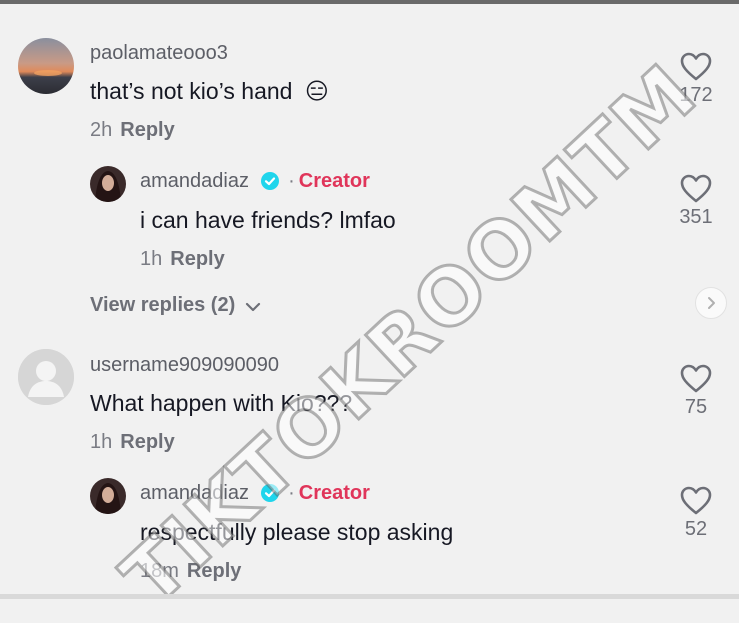  Describe the element at coordinates (696, 407) in the screenshot. I see `like-count: 75` at that location.